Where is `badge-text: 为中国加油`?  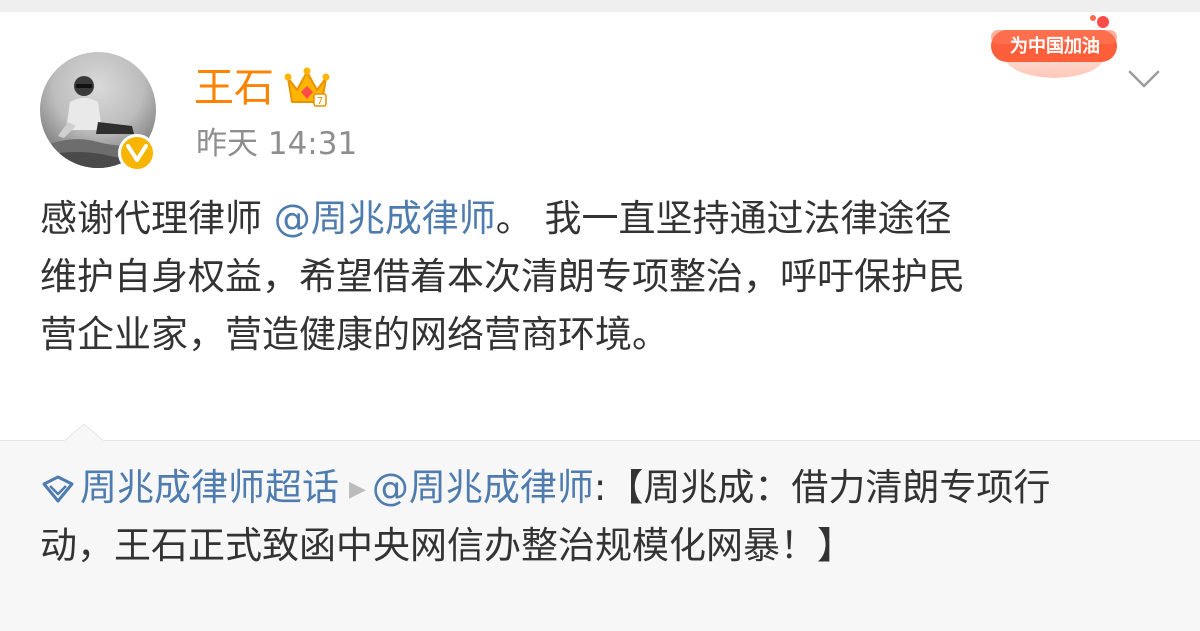
badge-text: 为中国加油 is located at coordinates (1055, 46).